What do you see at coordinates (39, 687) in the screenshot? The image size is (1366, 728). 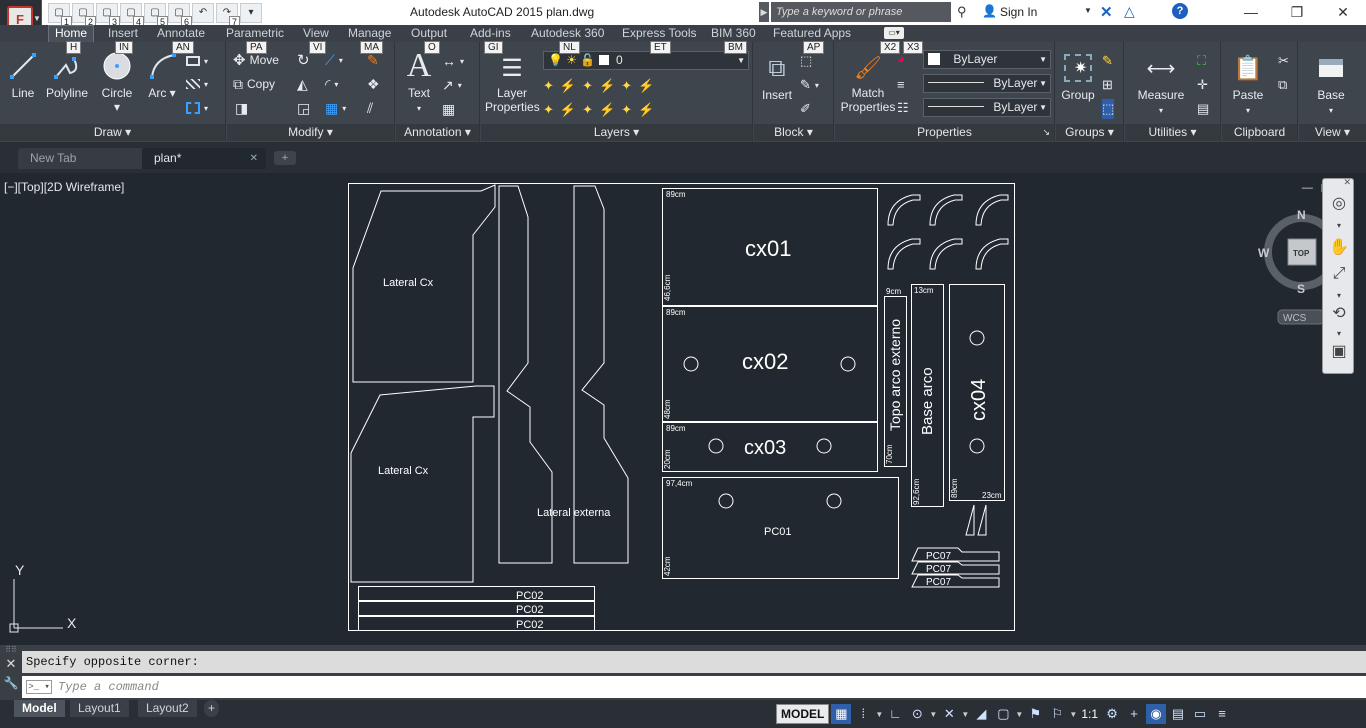 I see `command-prompt-icon: >_ ▾` at bounding box center [39, 687].